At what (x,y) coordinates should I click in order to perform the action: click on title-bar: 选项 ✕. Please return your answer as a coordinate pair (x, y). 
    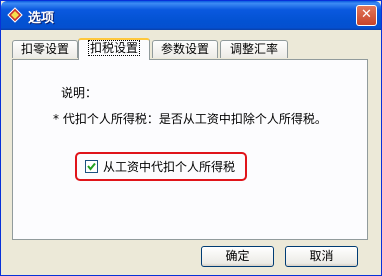
    Looking at the image, I should click on (191, 15).